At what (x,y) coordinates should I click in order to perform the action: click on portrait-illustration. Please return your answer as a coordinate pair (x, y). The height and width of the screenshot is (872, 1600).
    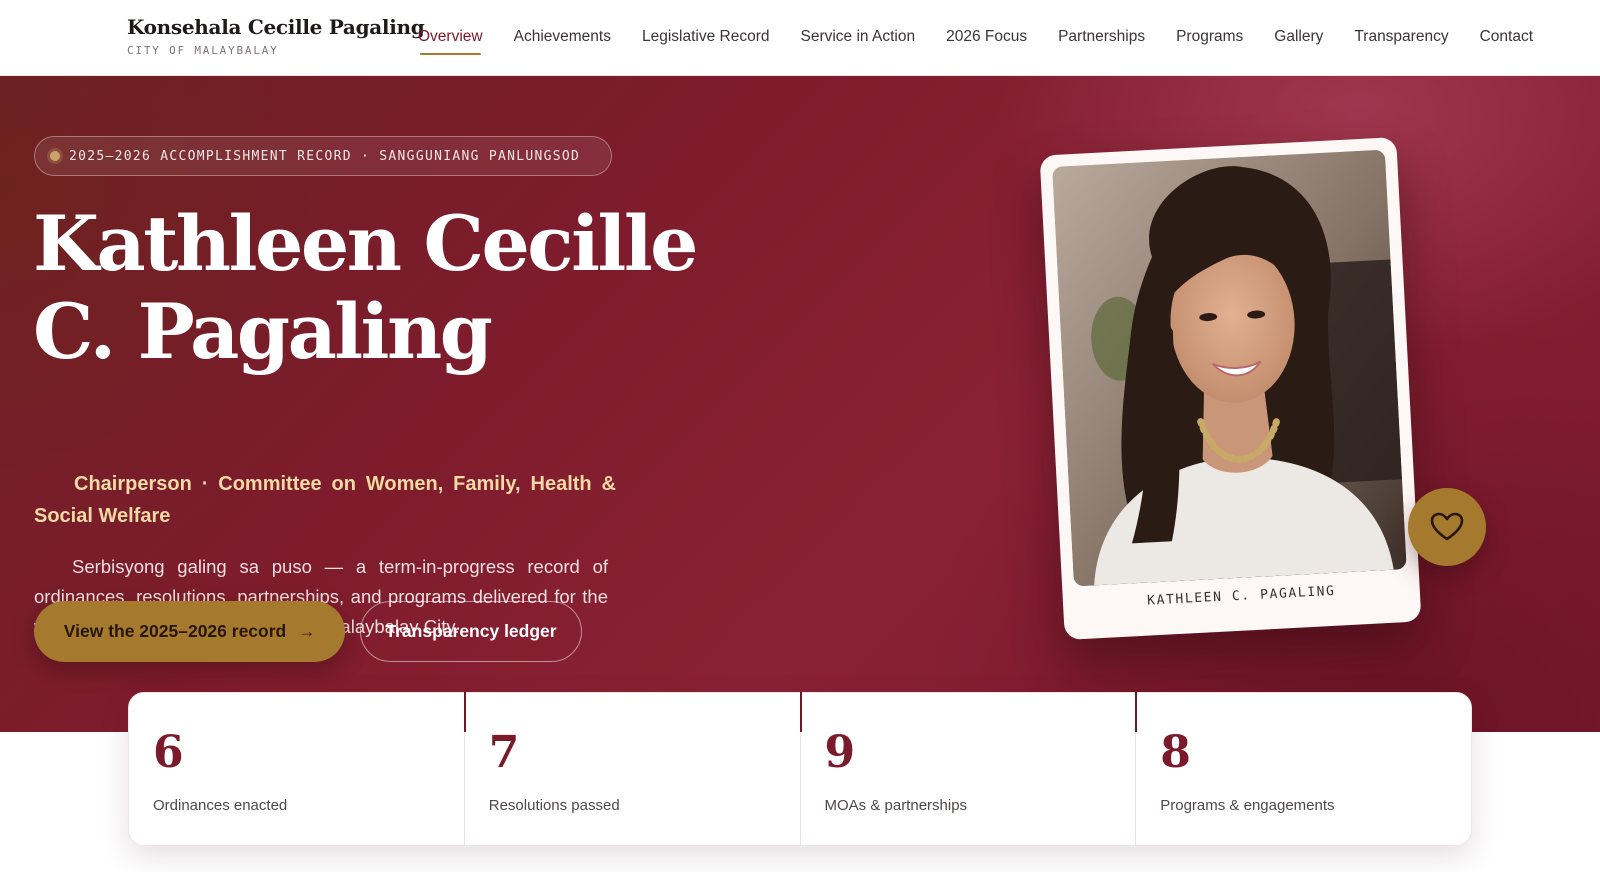
    Looking at the image, I should click on (1229, 368).